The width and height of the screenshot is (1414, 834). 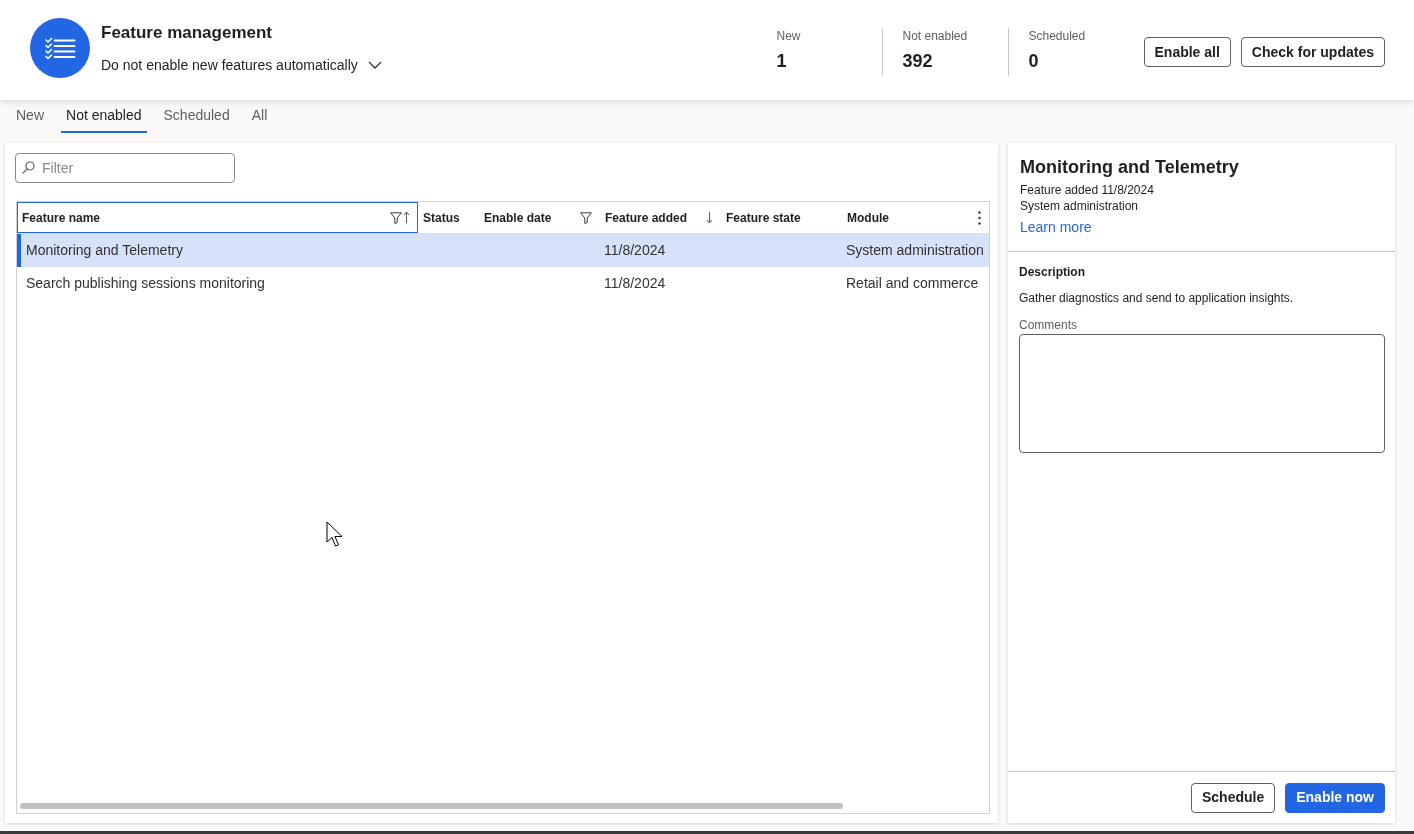 What do you see at coordinates (196, 116) in the screenshot?
I see `tab: Scheduled` at bounding box center [196, 116].